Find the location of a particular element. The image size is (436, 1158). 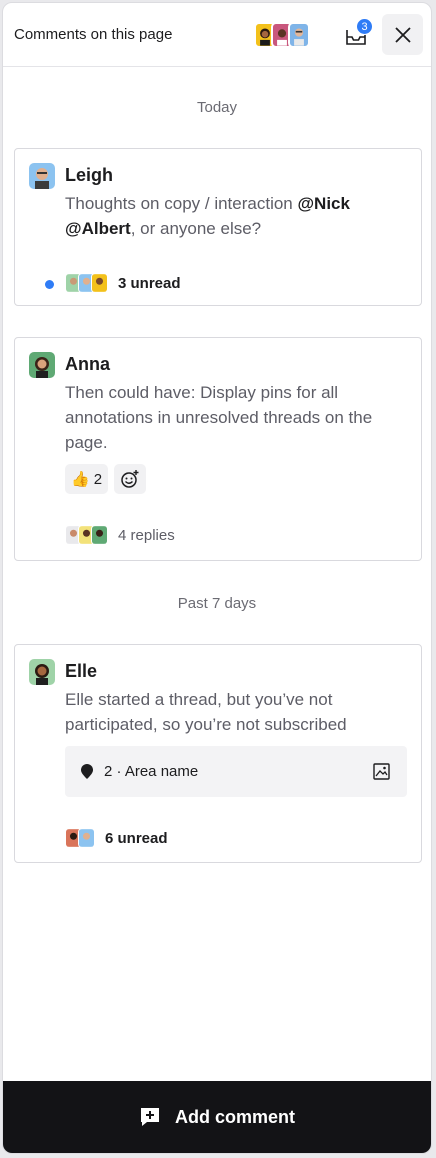

thread-participants: 6 unread is located at coordinates (116, 838).